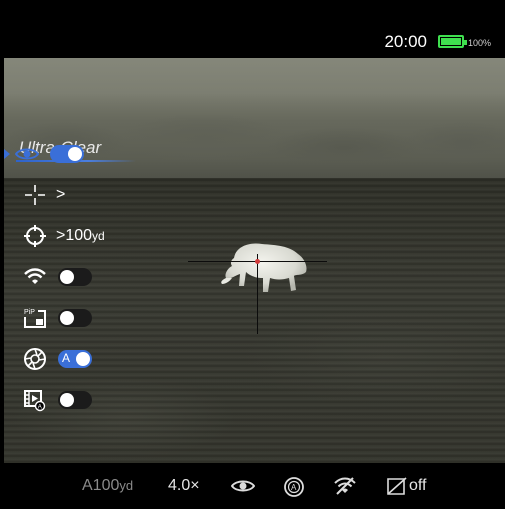 The image size is (505, 509). I want to click on zeroing-unit: yd, so click(98, 236).